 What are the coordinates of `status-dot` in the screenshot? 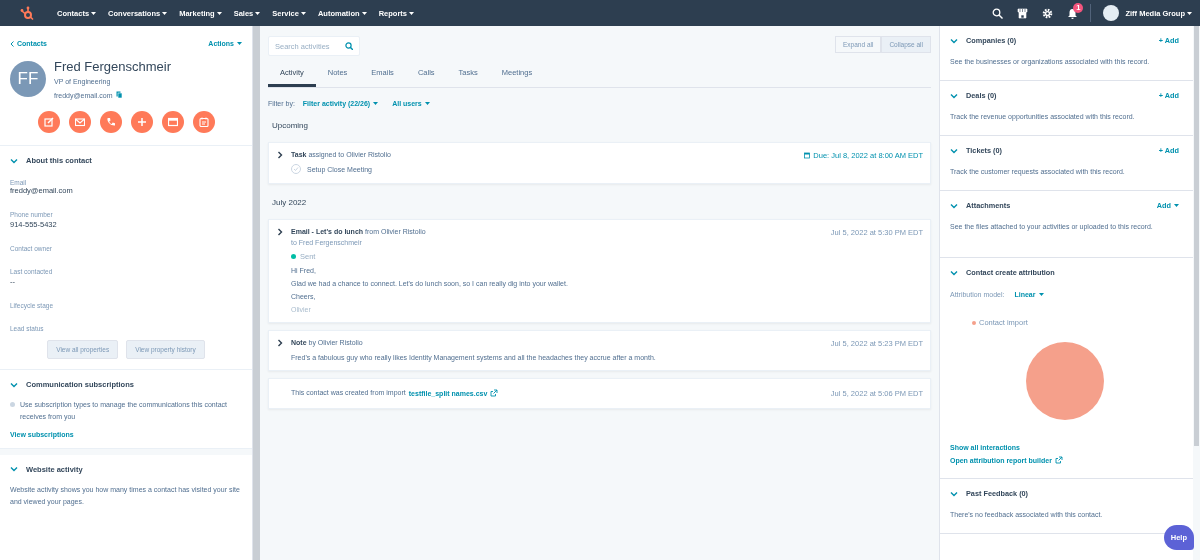 It's located at (293, 256).